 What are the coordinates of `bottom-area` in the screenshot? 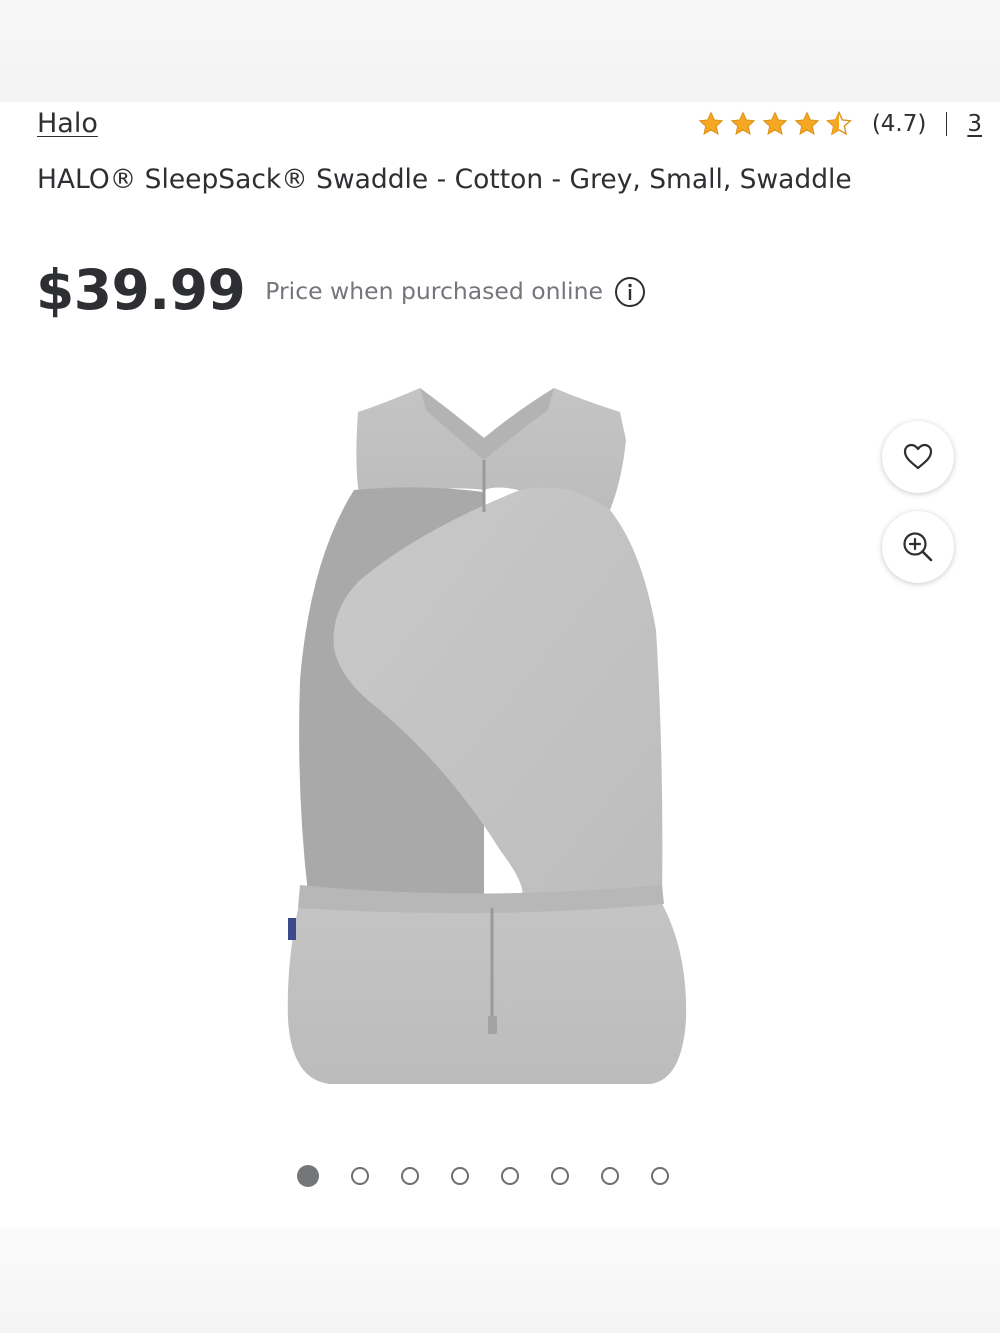 It's located at (500, 1280).